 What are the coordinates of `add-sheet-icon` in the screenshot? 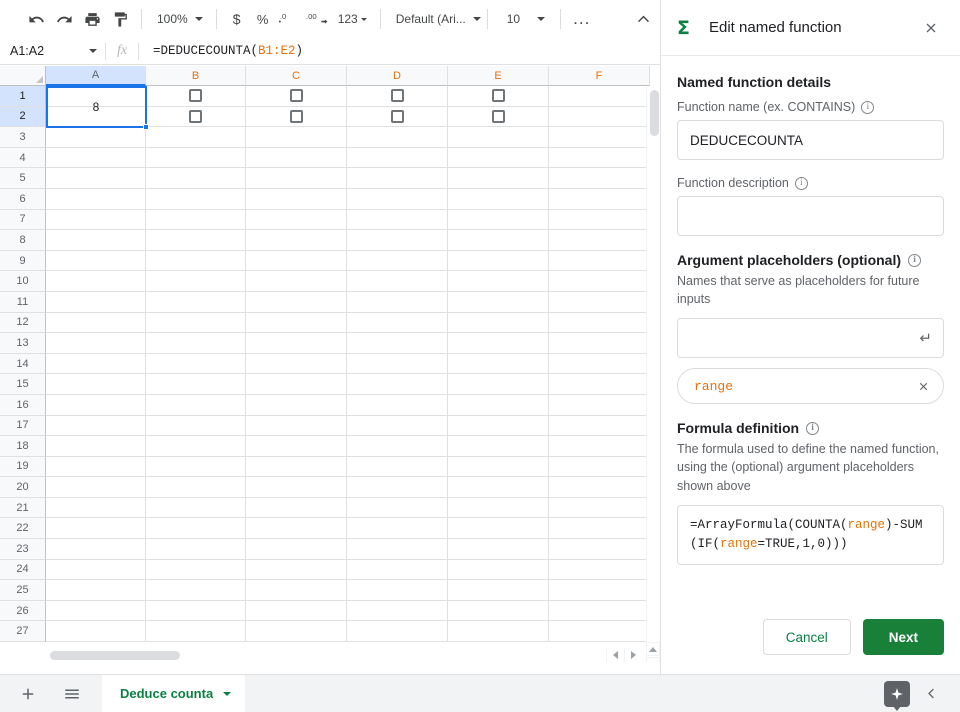 It's located at (28, 694).